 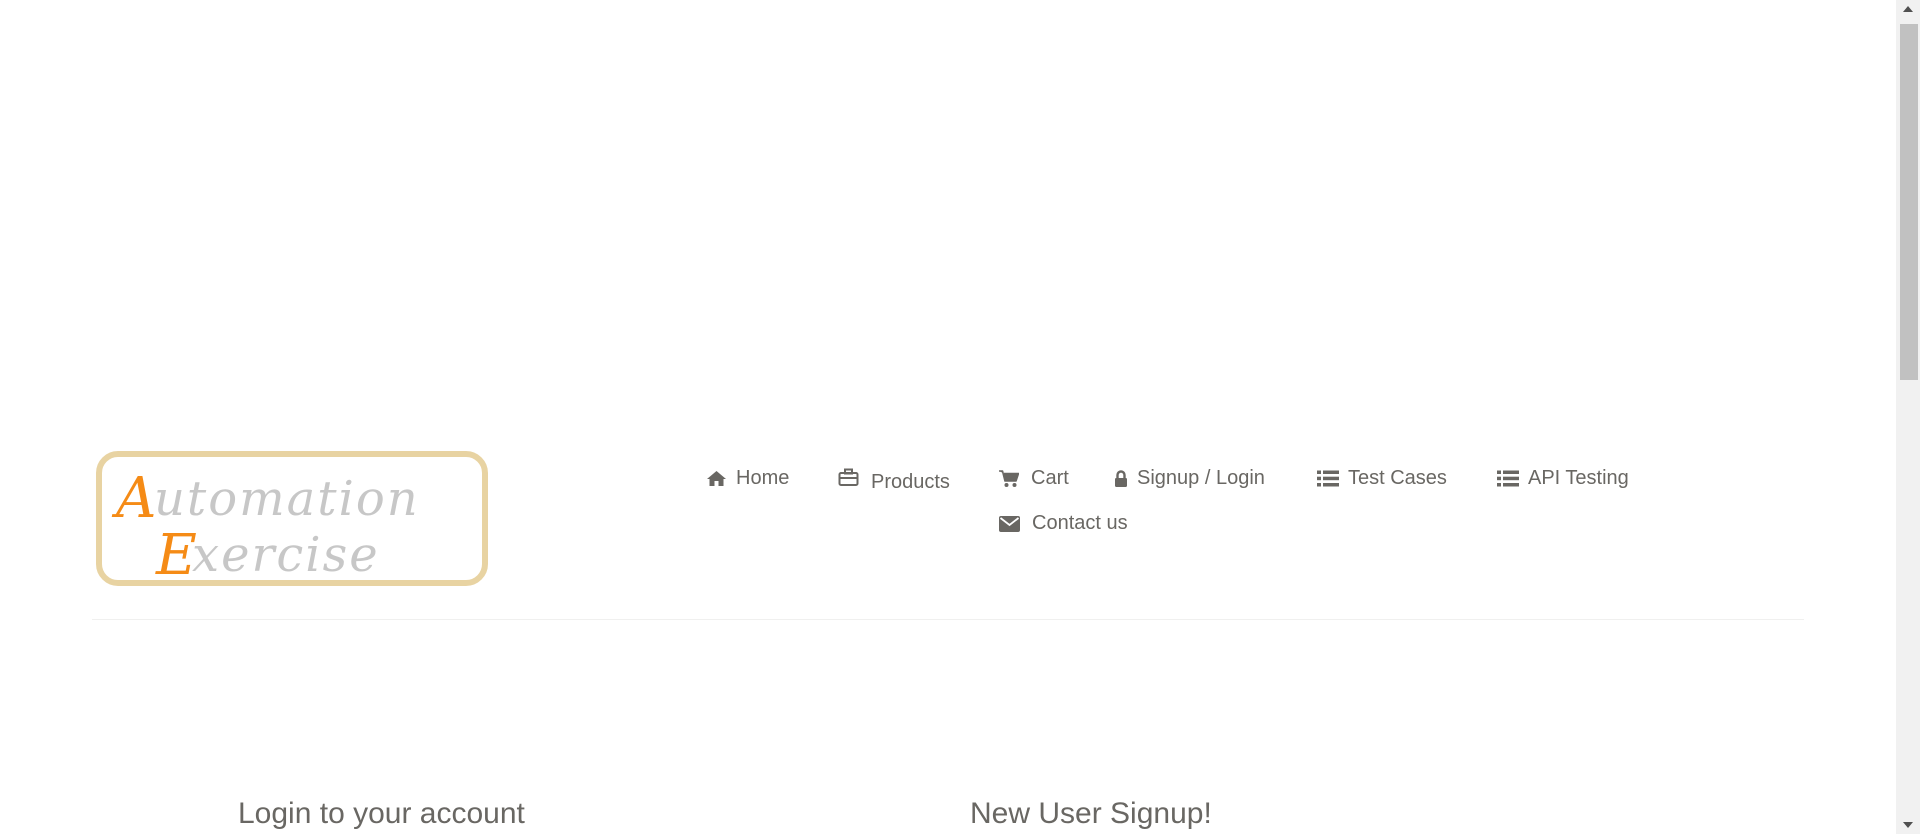 I want to click on briefcase-icon, so click(x=848, y=477).